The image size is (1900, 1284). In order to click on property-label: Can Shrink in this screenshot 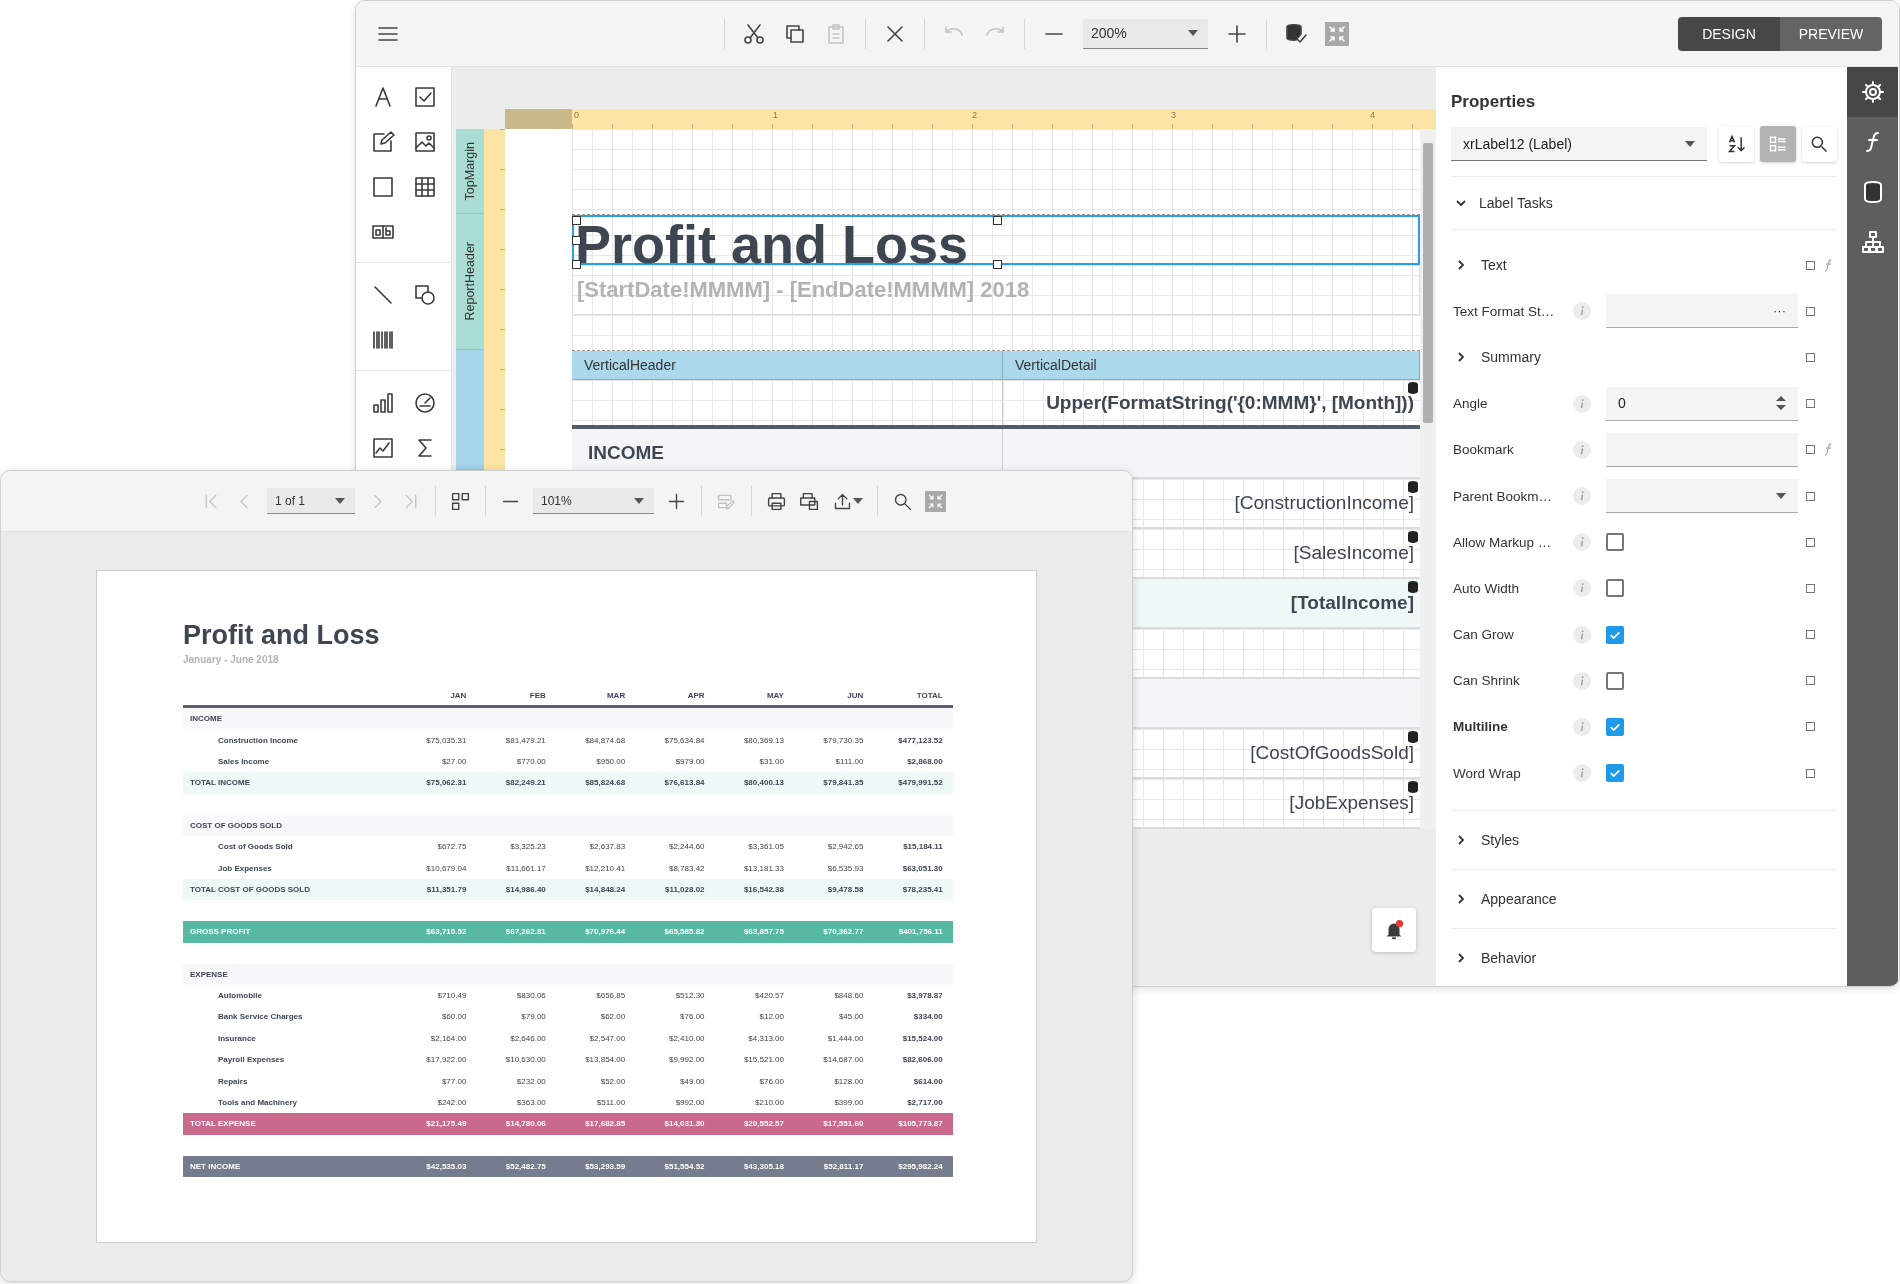, I will do `click(1486, 681)`.